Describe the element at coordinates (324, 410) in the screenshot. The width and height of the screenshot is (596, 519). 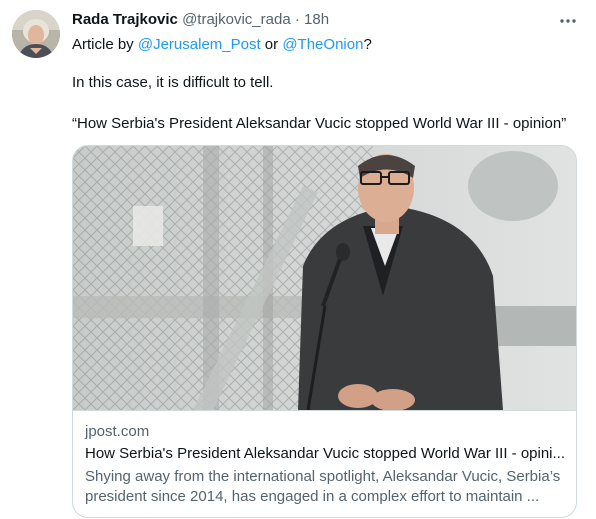
I see `card-divider` at that location.